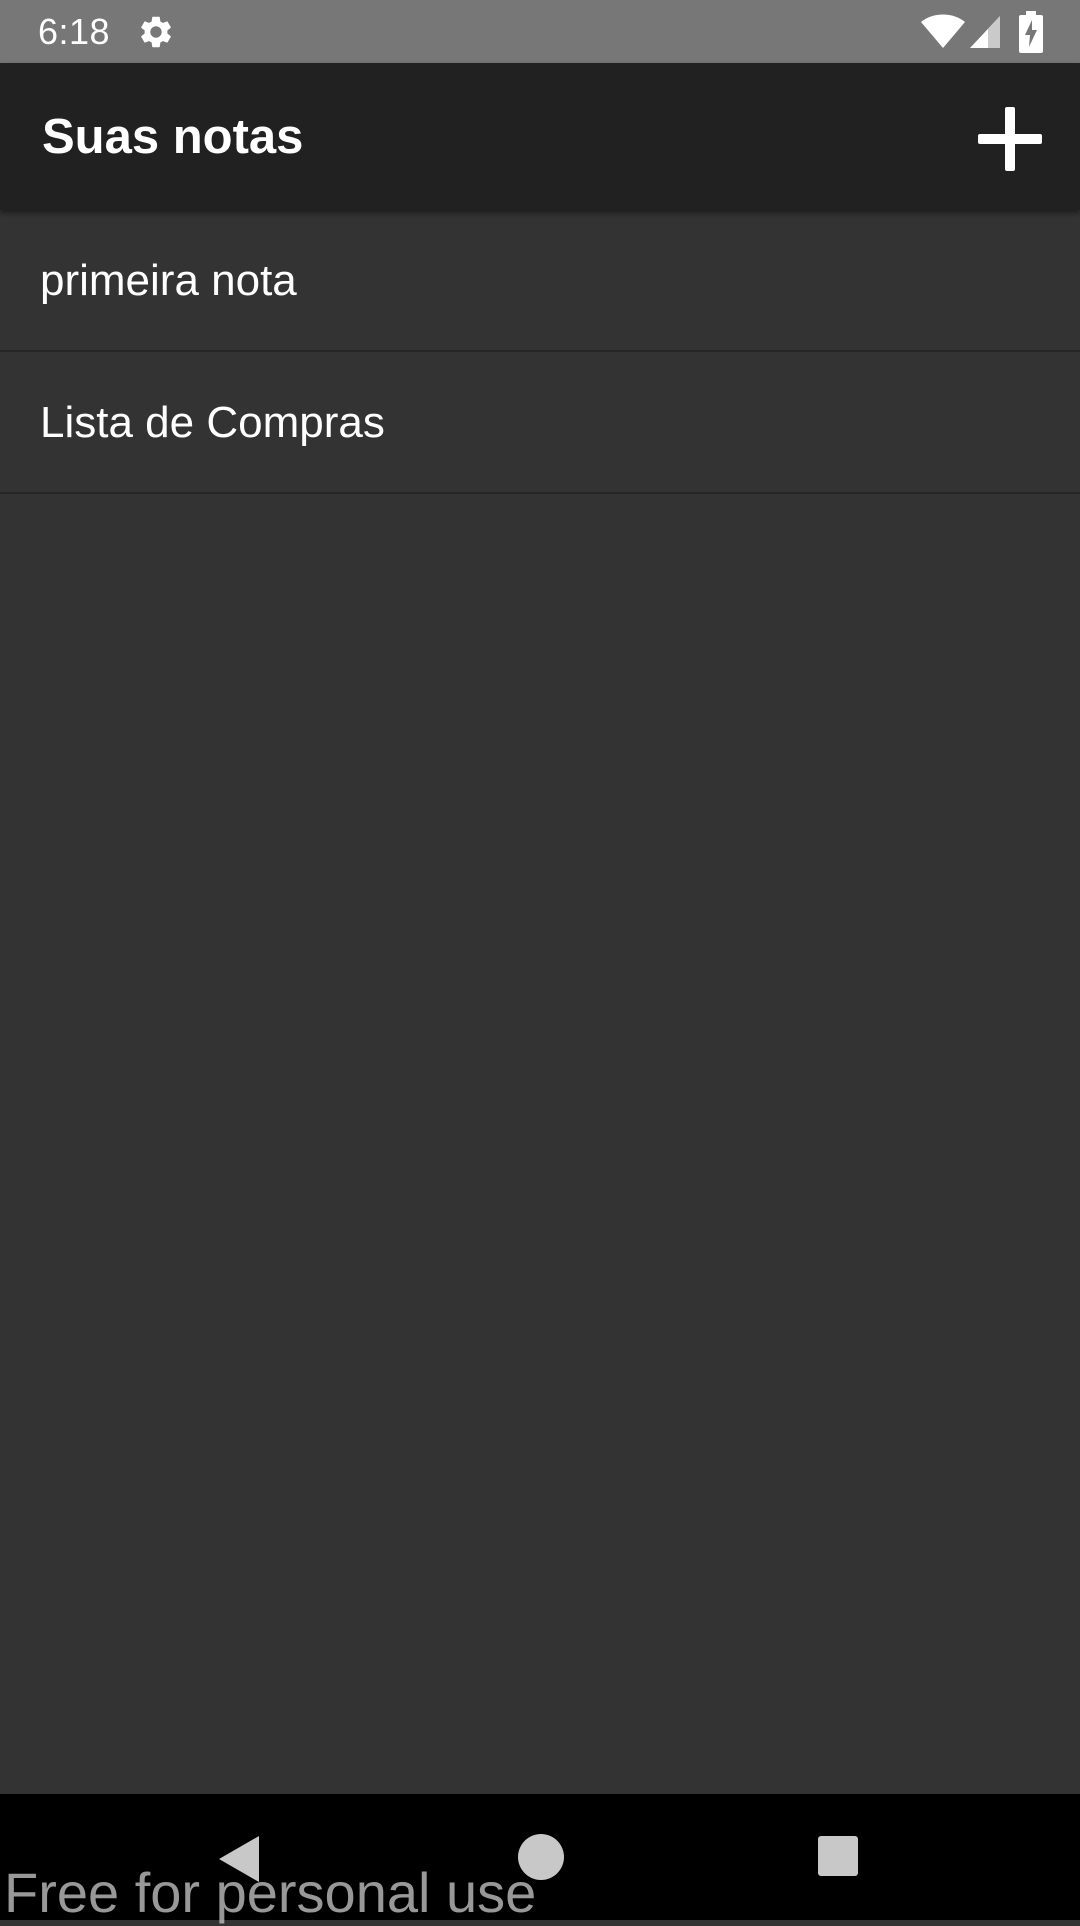  What do you see at coordinates (540, 136) in the screenshot?
I see `app-bar: Suas notas` at bounding box center [540, 136].